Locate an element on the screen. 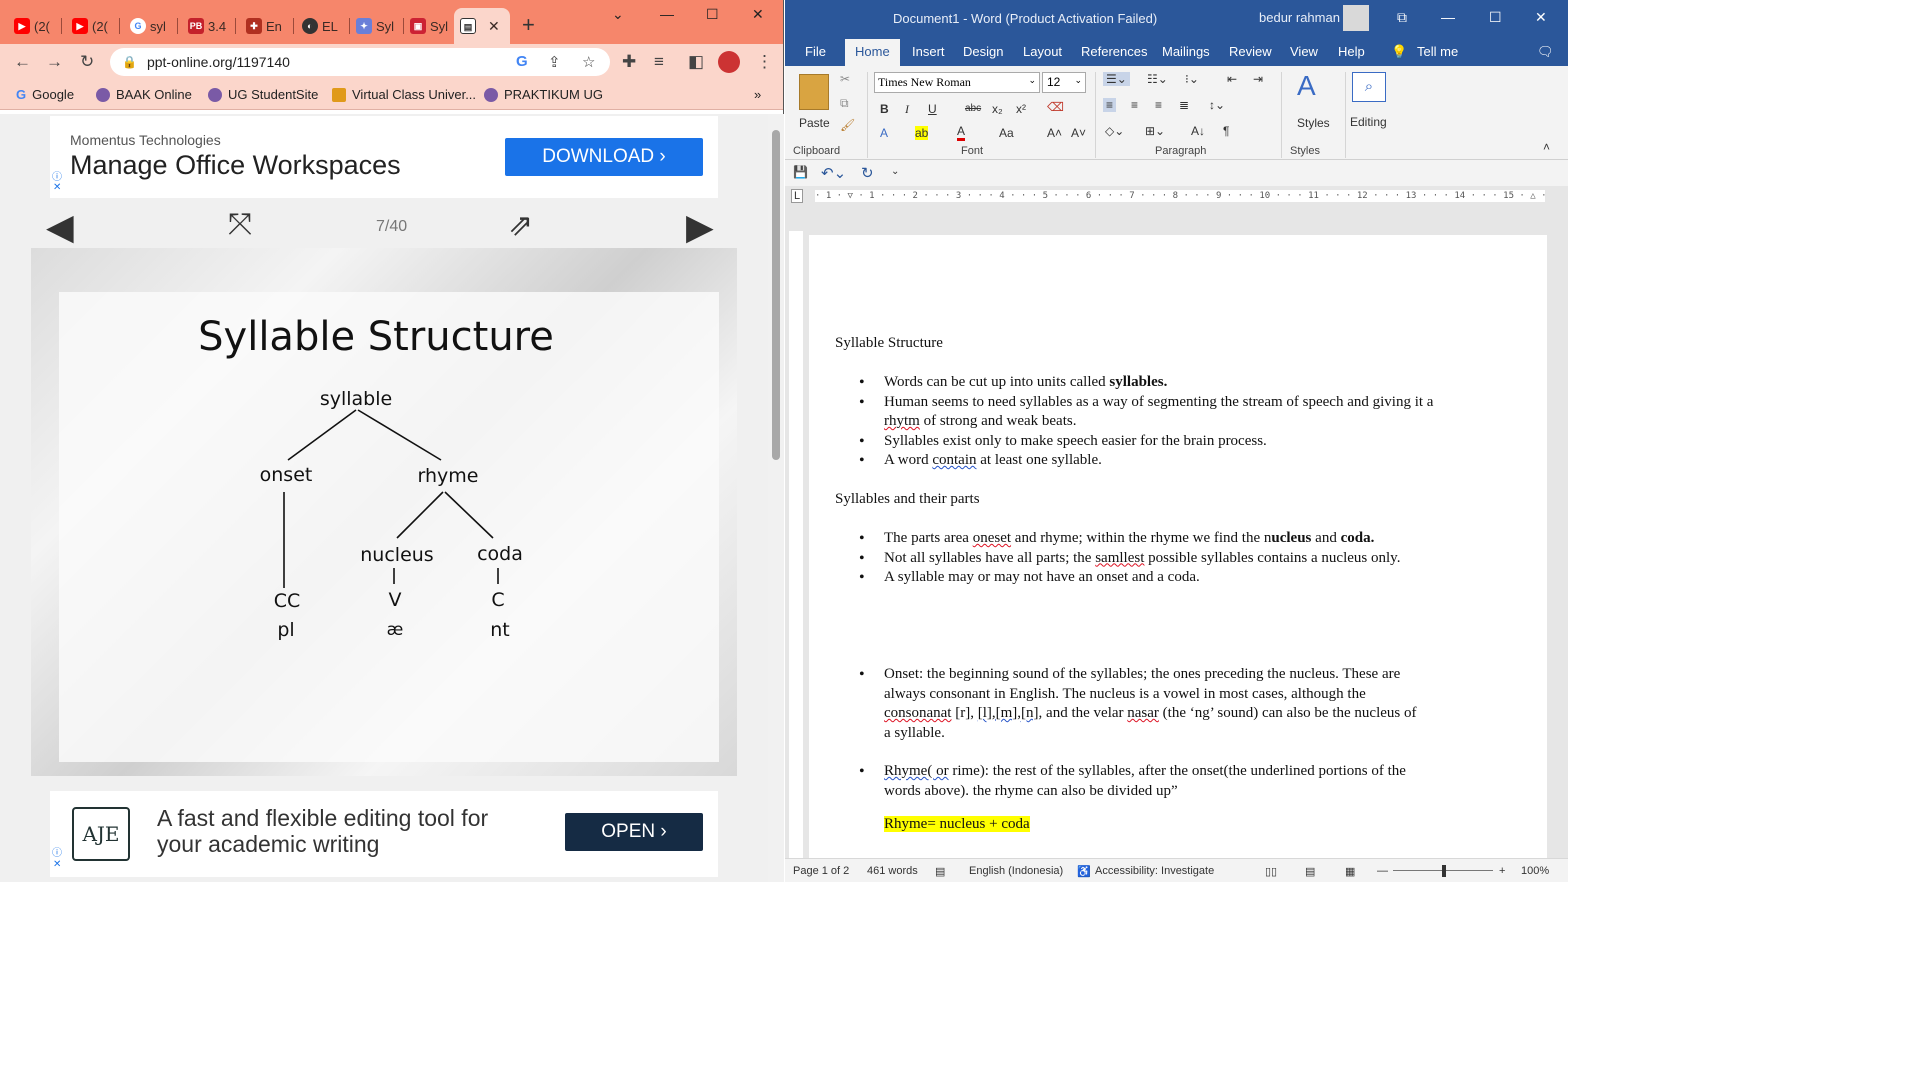 The width and height of the screenshot is (1920, 1080). bookmark-item: BAAK Online is located at coordinates (144, 94).